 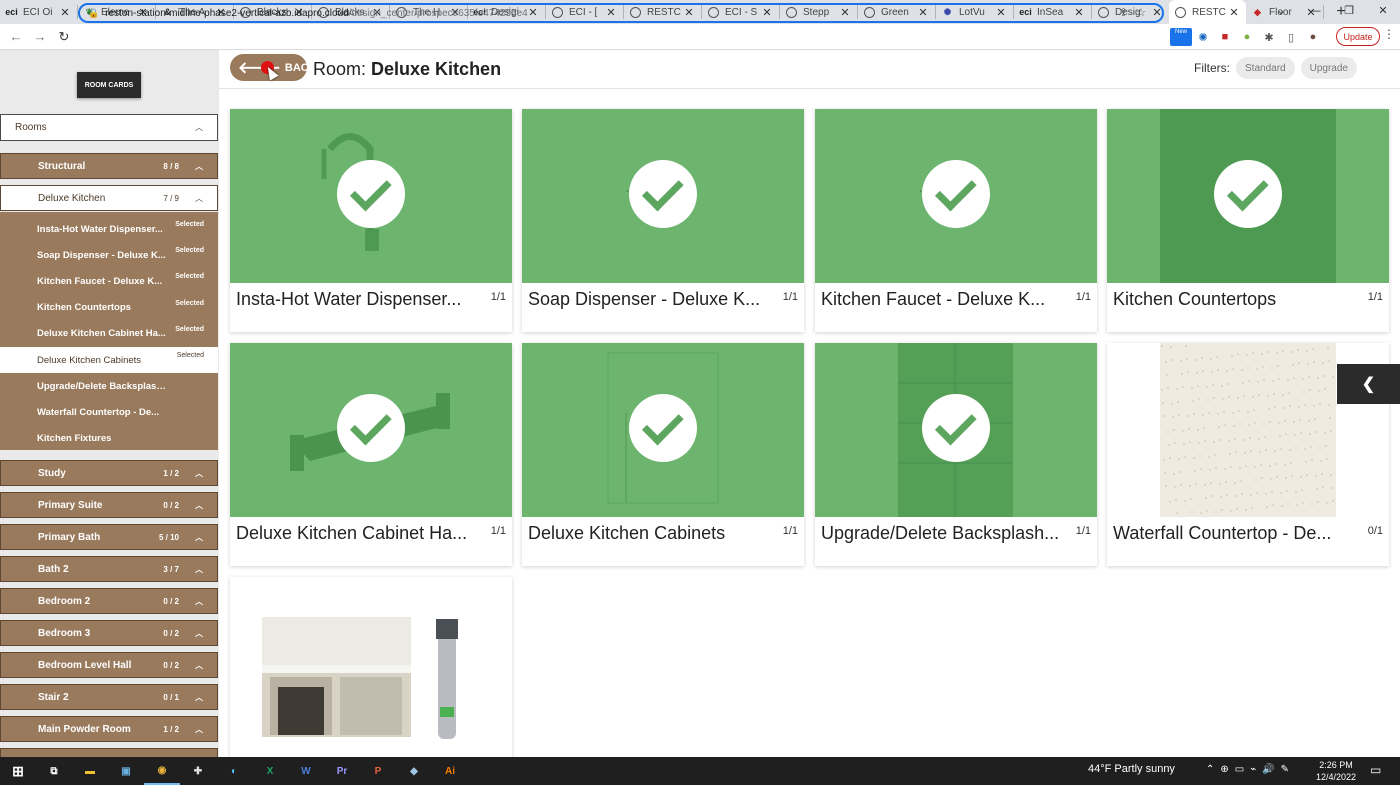 I want to click on extensions-puzzle-icon: ✱, so click(x=1269, y=37).